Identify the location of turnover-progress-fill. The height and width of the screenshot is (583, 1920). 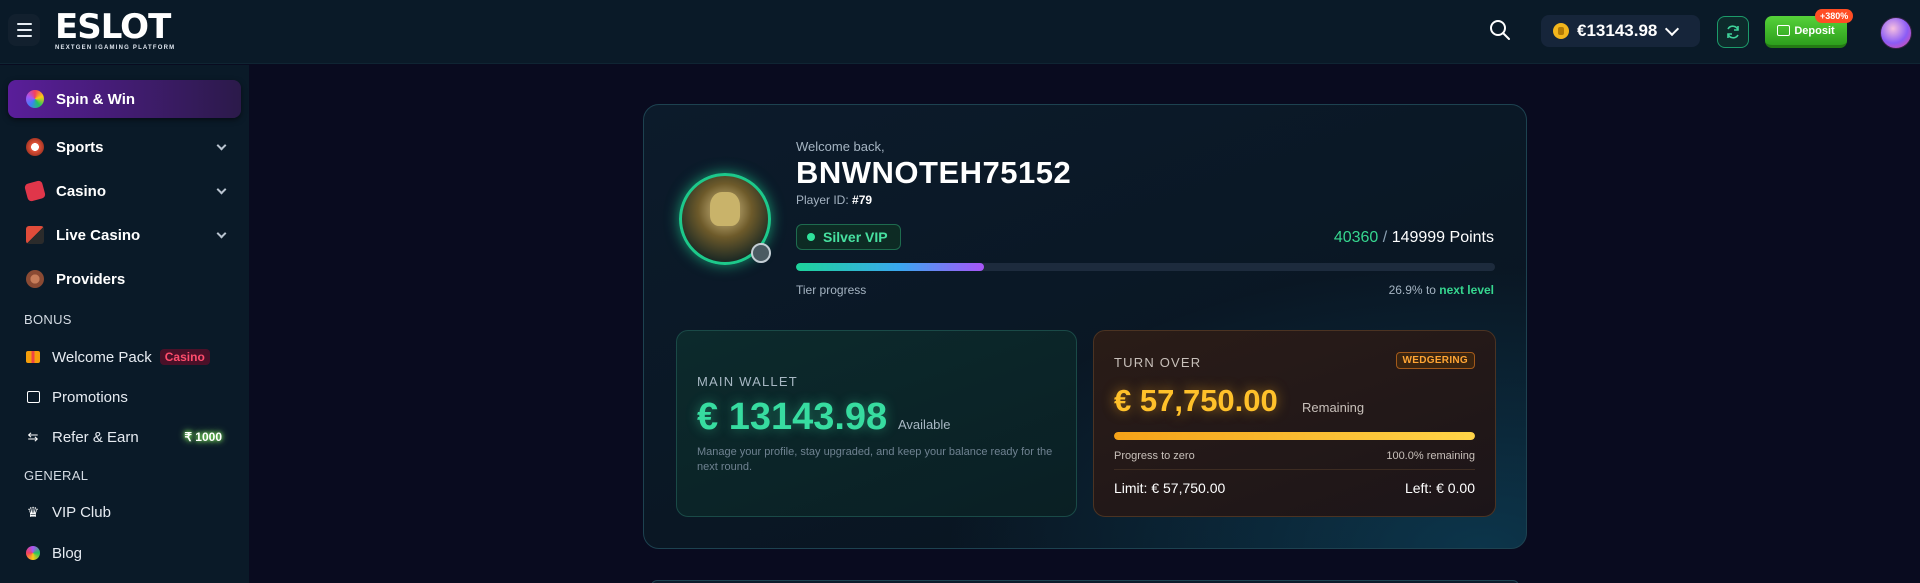
(1294, 436).